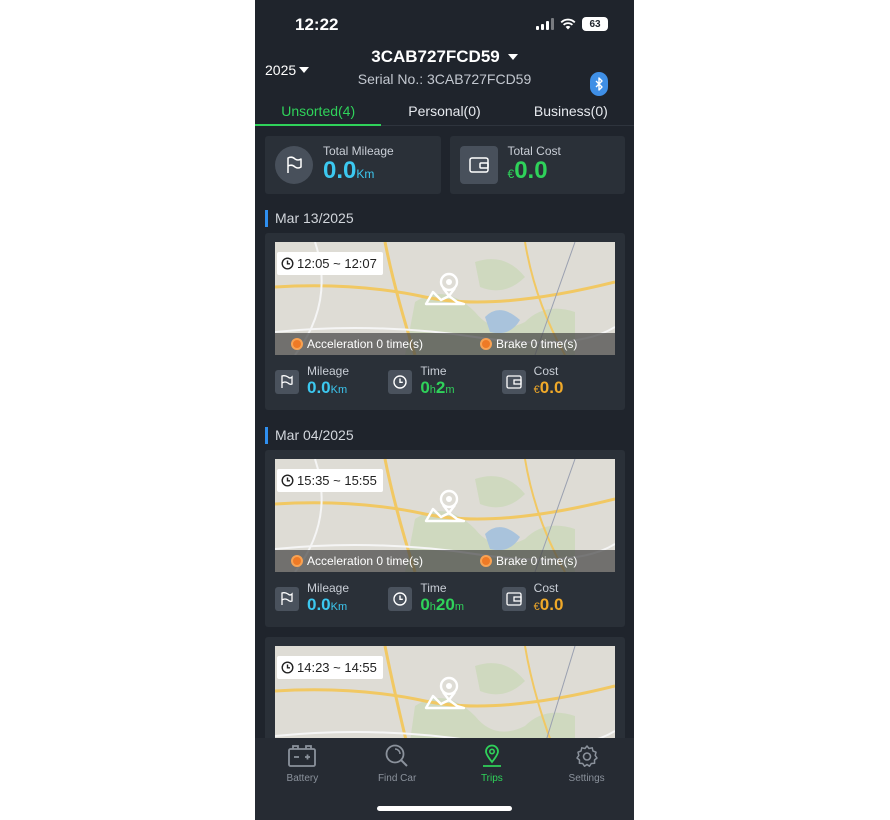 The height and width of the screenshot is (820, 890). What do you see at coordinates (568, 24) in the screenshot?
I see `wifi-icon` at bounding box center [568, 24].